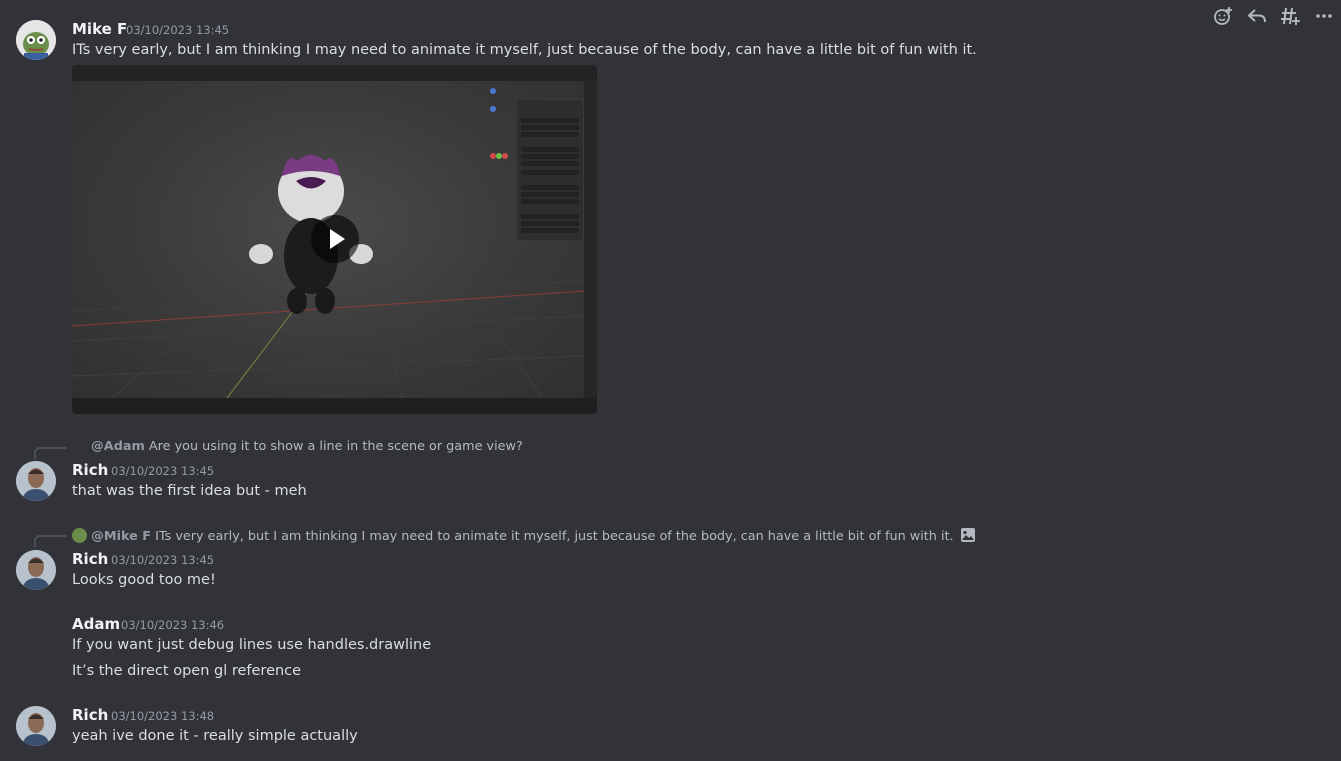  Describe the element at coordinates (118, 446) in the screenshot. I see `reply-mention: @Adam` at that location.